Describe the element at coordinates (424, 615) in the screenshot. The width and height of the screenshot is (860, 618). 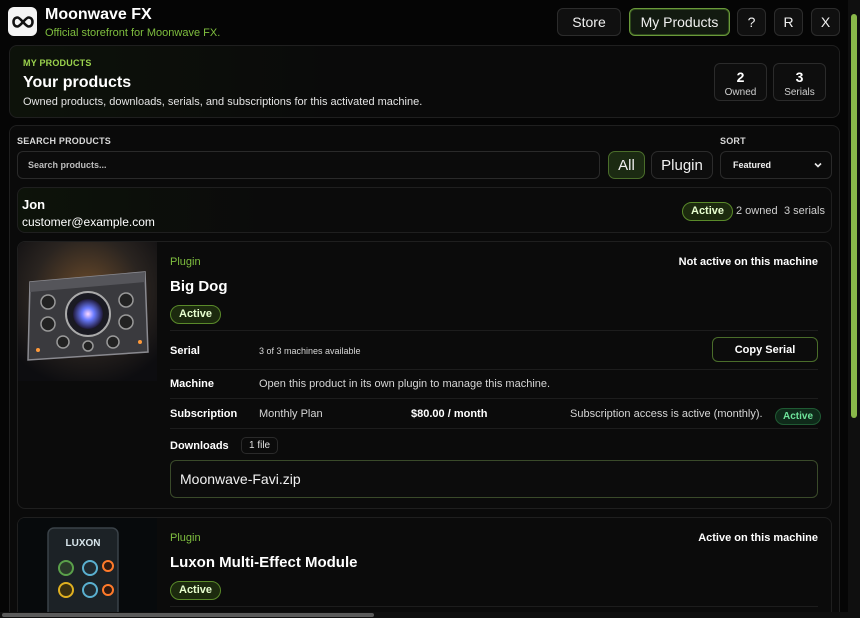
I see `horizontal-scrollbar` at that location.